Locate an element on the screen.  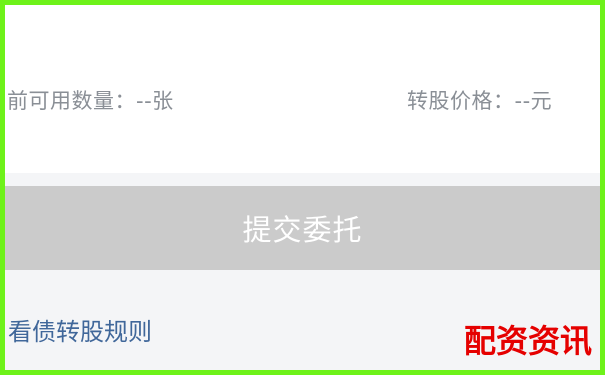
watermark-text: 配资资讯 is located at coordinates (527, 341).